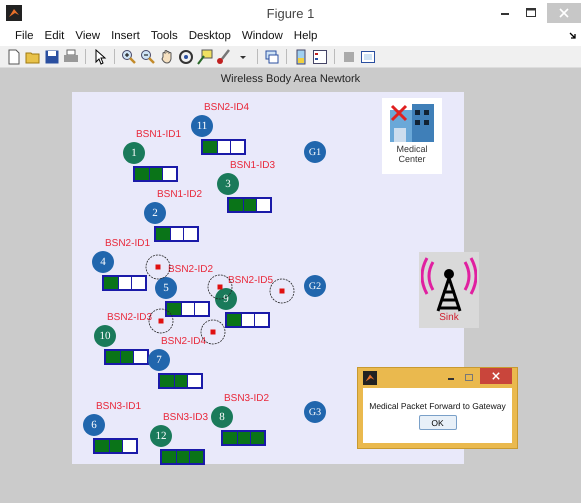 This screenshot has width=581, height=503. I want to click on sensor-node: 6, so click(94, 425).